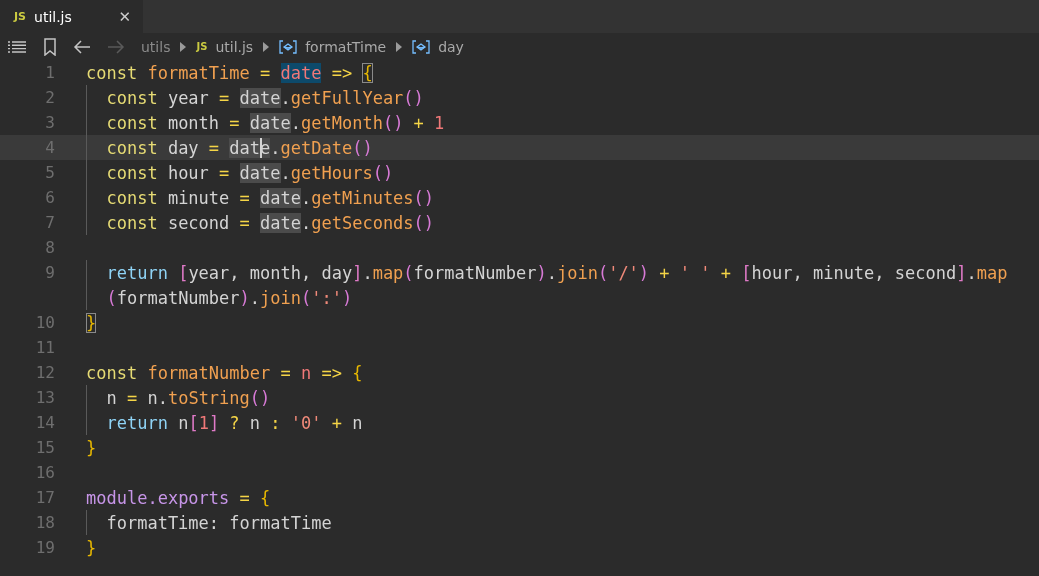  What do you see at coordinates (50, 197) in the screenshot?
I see `line-number: 6` at bounding box center [50, 197].